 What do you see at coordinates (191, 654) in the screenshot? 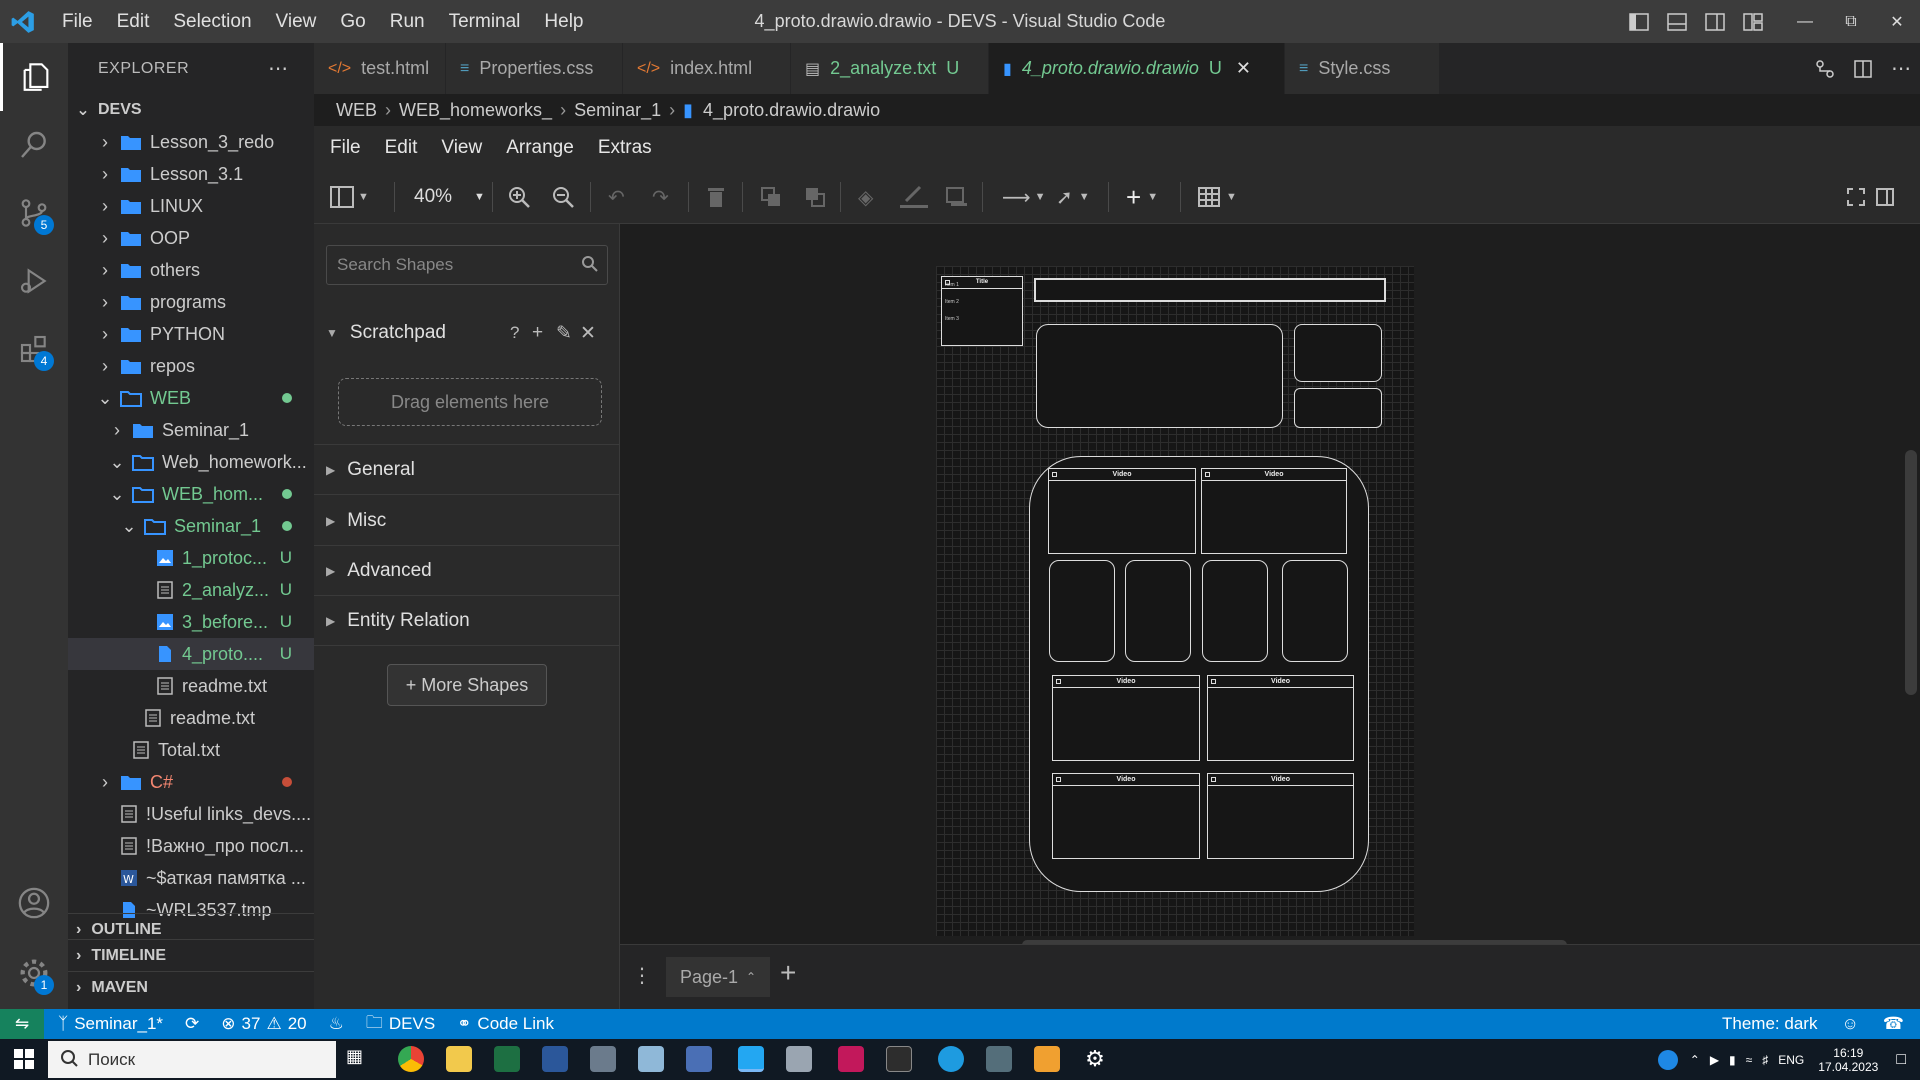
I see `tree-item: 4_proto.... U` at bounding box center [191, 654].